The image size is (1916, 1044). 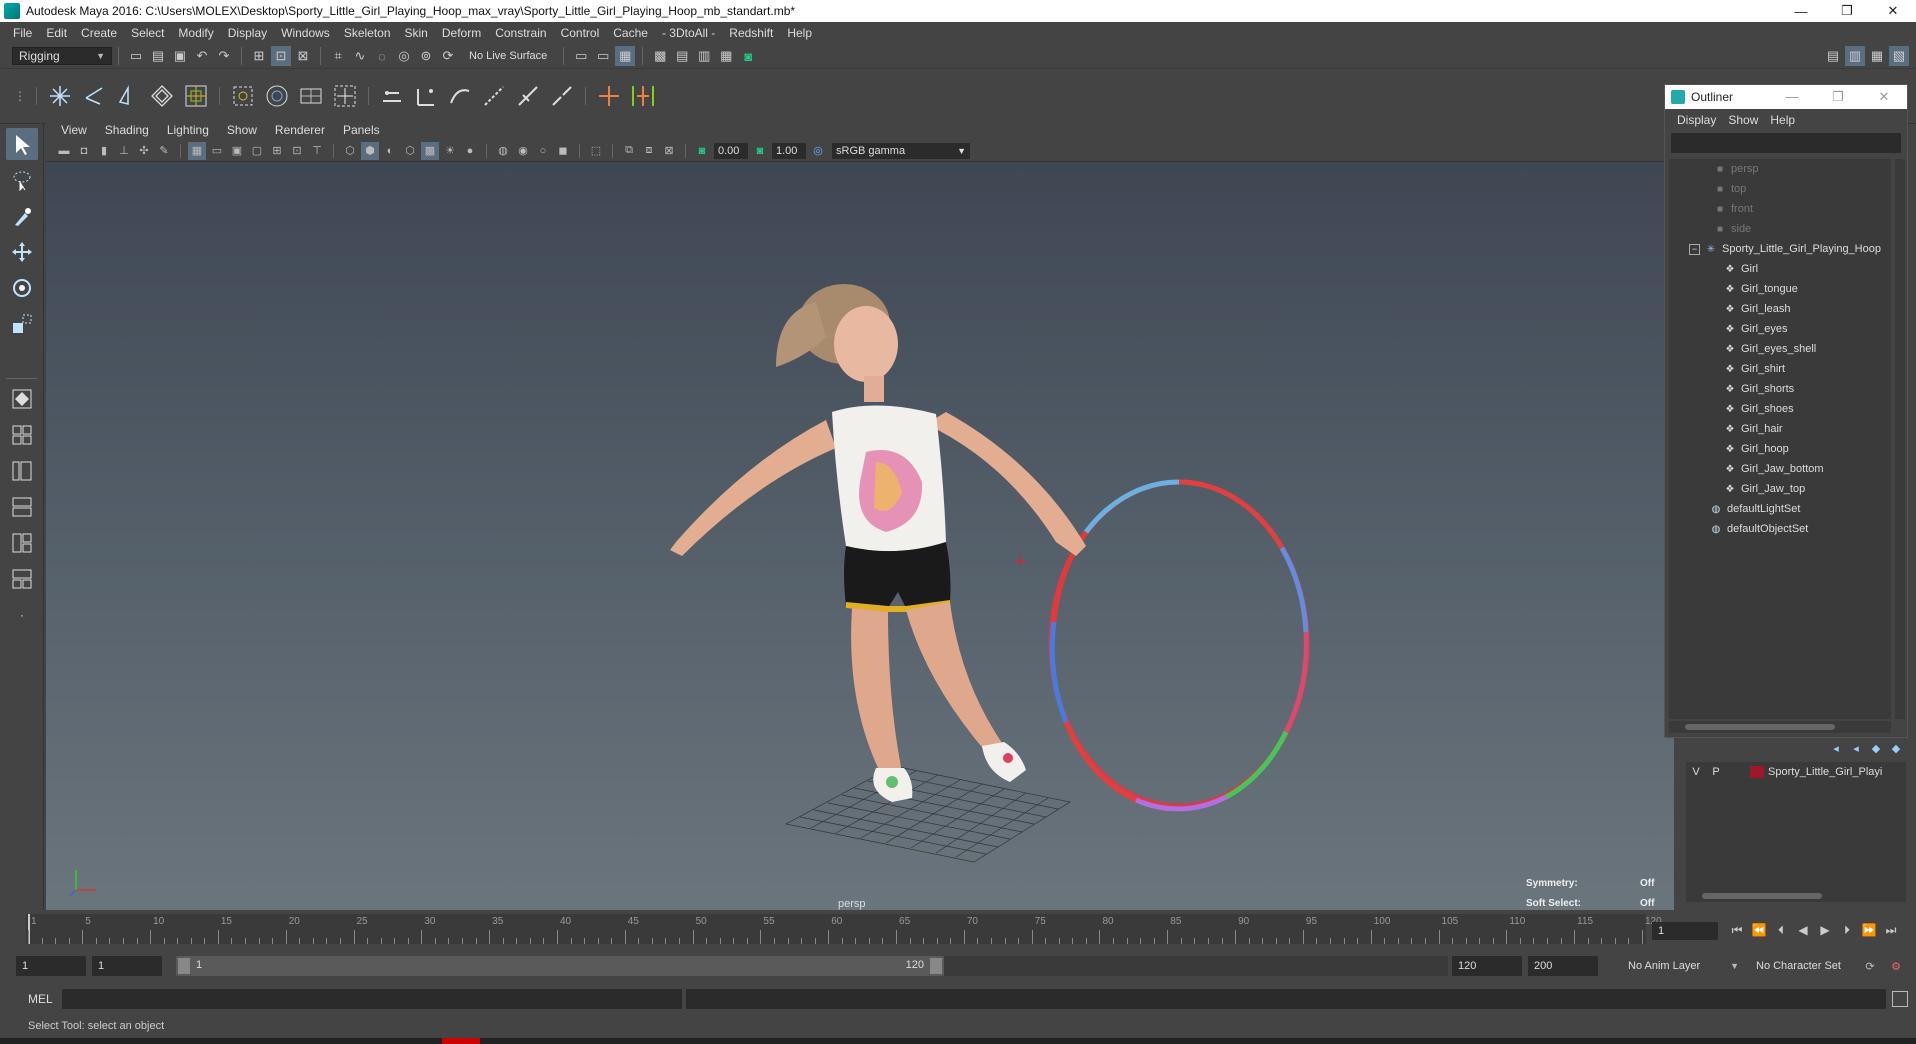 What do you see at coordinates (277, 96) in the screenshot?
I see `smooth-bind-icon` at bounding box center [277, 96].